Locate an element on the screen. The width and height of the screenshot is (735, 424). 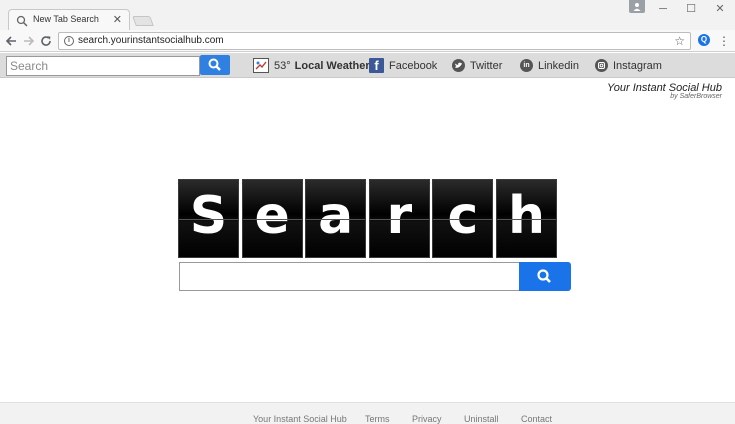
logo-tile: r is located at coordinates (399, 218).